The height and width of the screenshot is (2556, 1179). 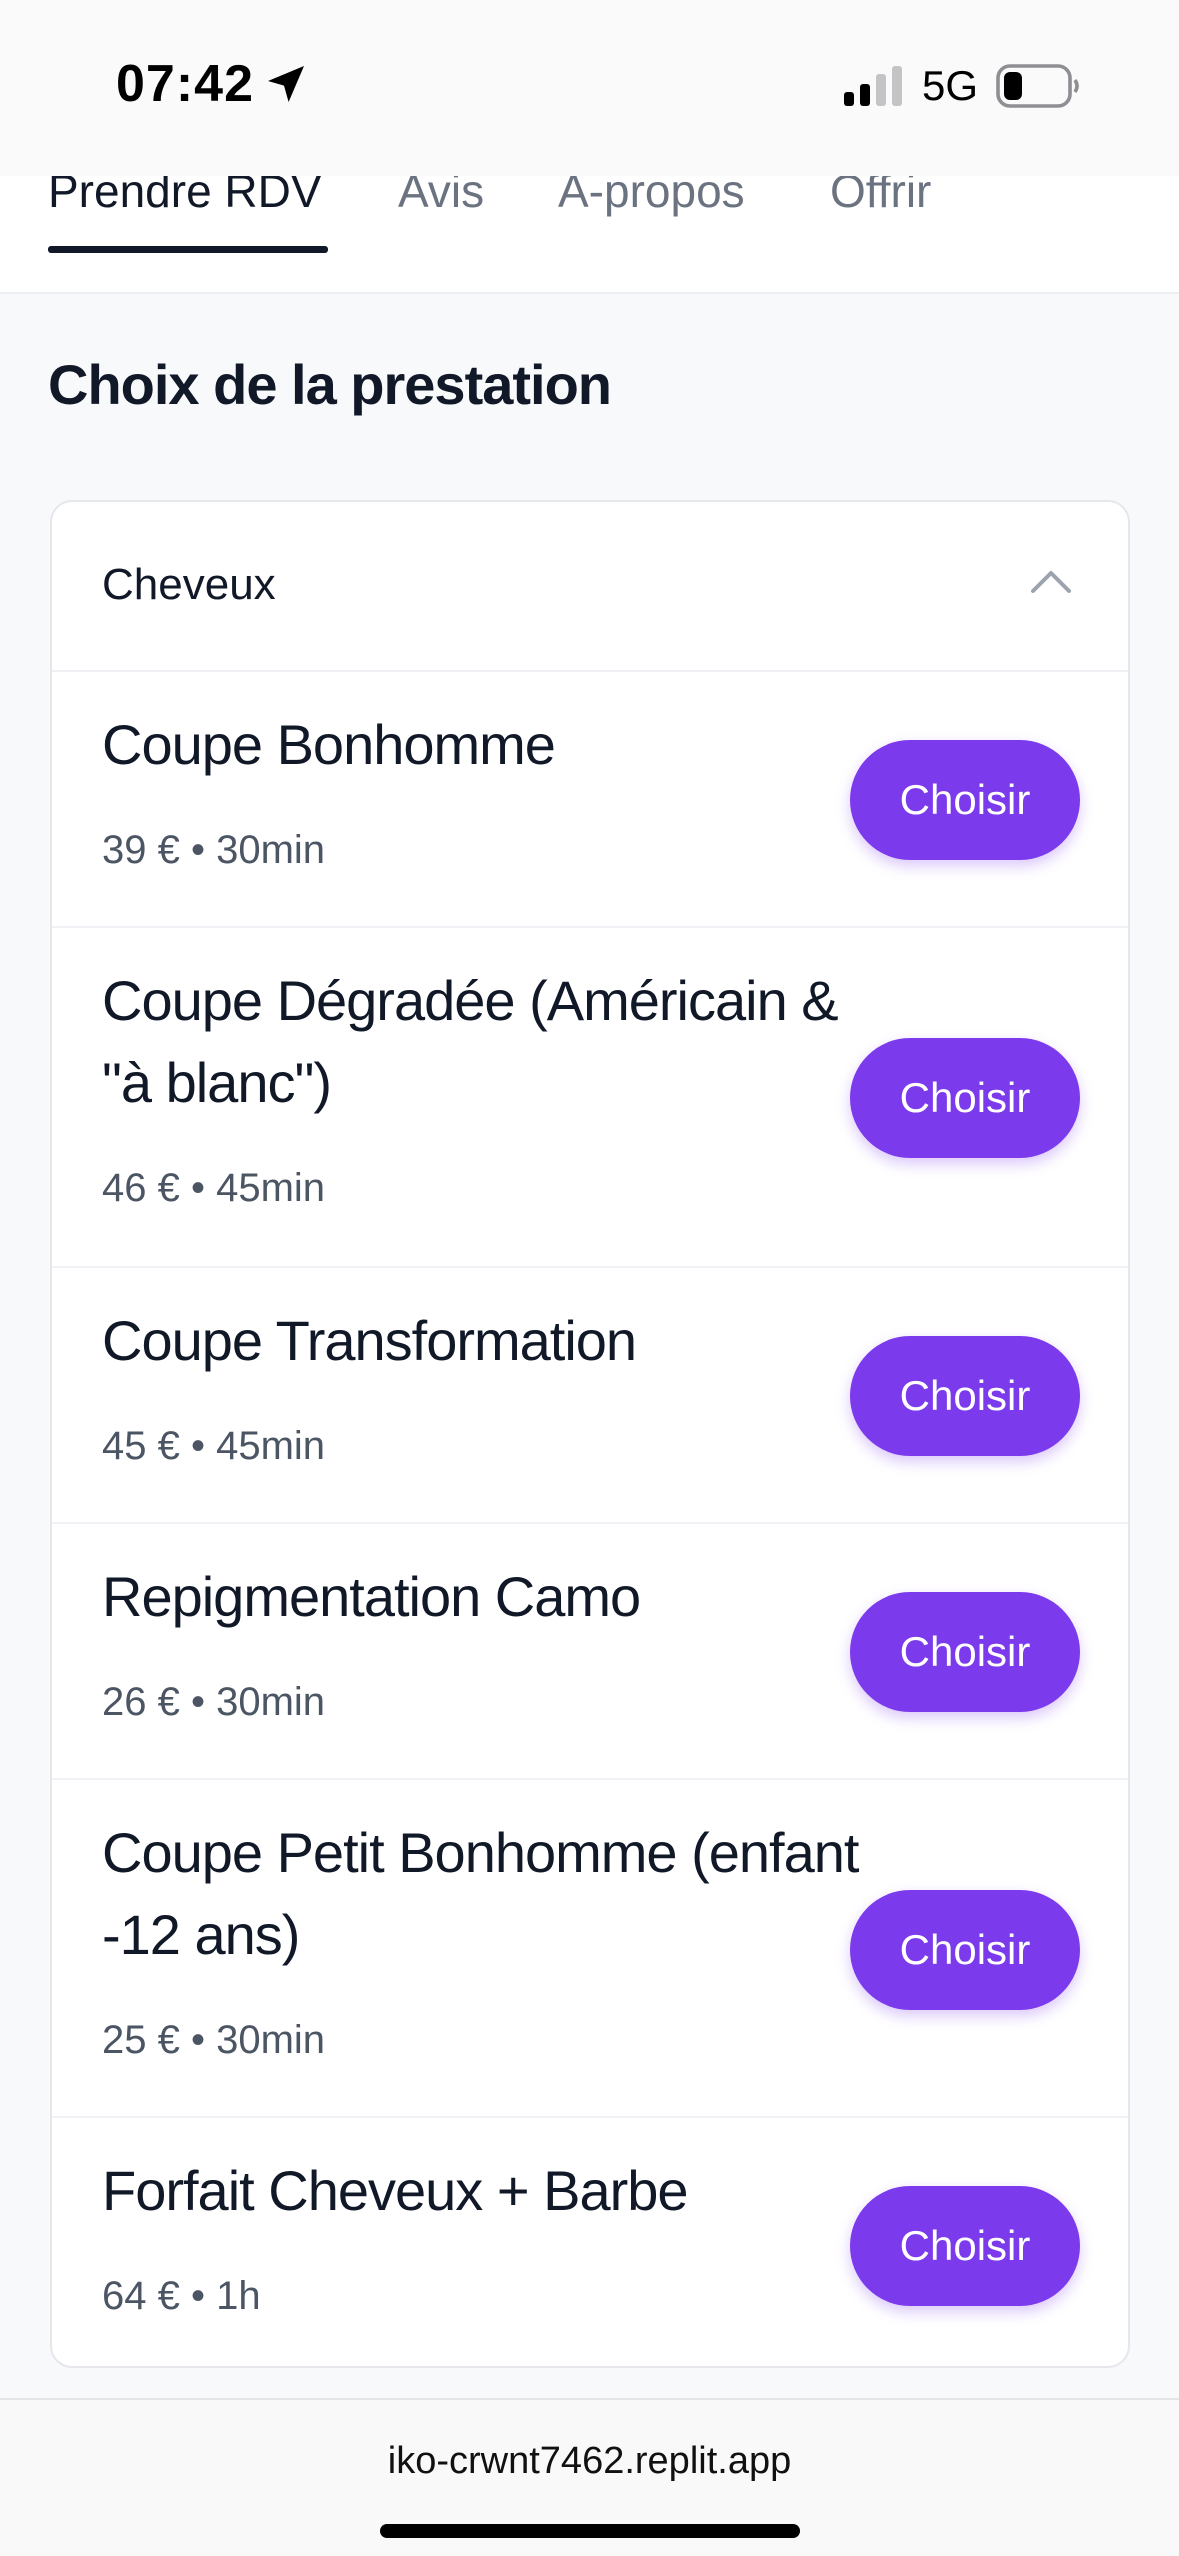 I want to click on tab-bar: Prendre RDV Avis A-propos Offrir, so click(x=589, y=229).